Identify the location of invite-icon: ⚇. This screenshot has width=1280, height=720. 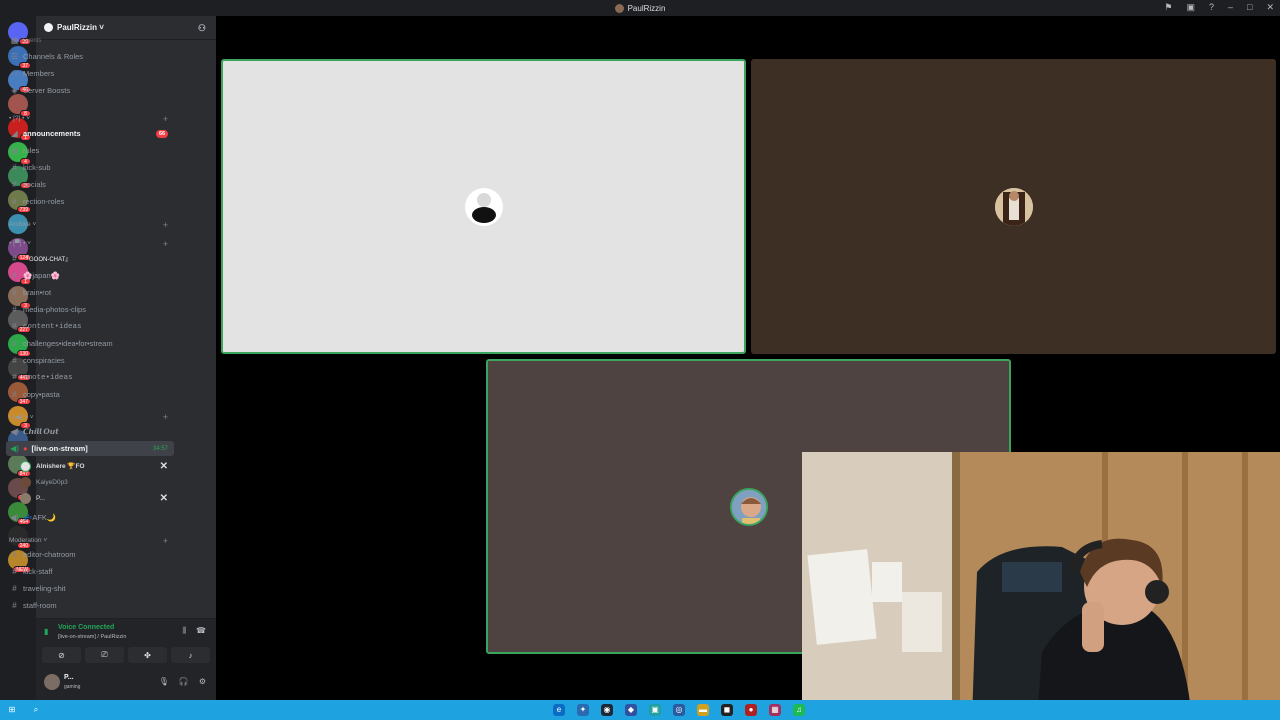
(202, 28).